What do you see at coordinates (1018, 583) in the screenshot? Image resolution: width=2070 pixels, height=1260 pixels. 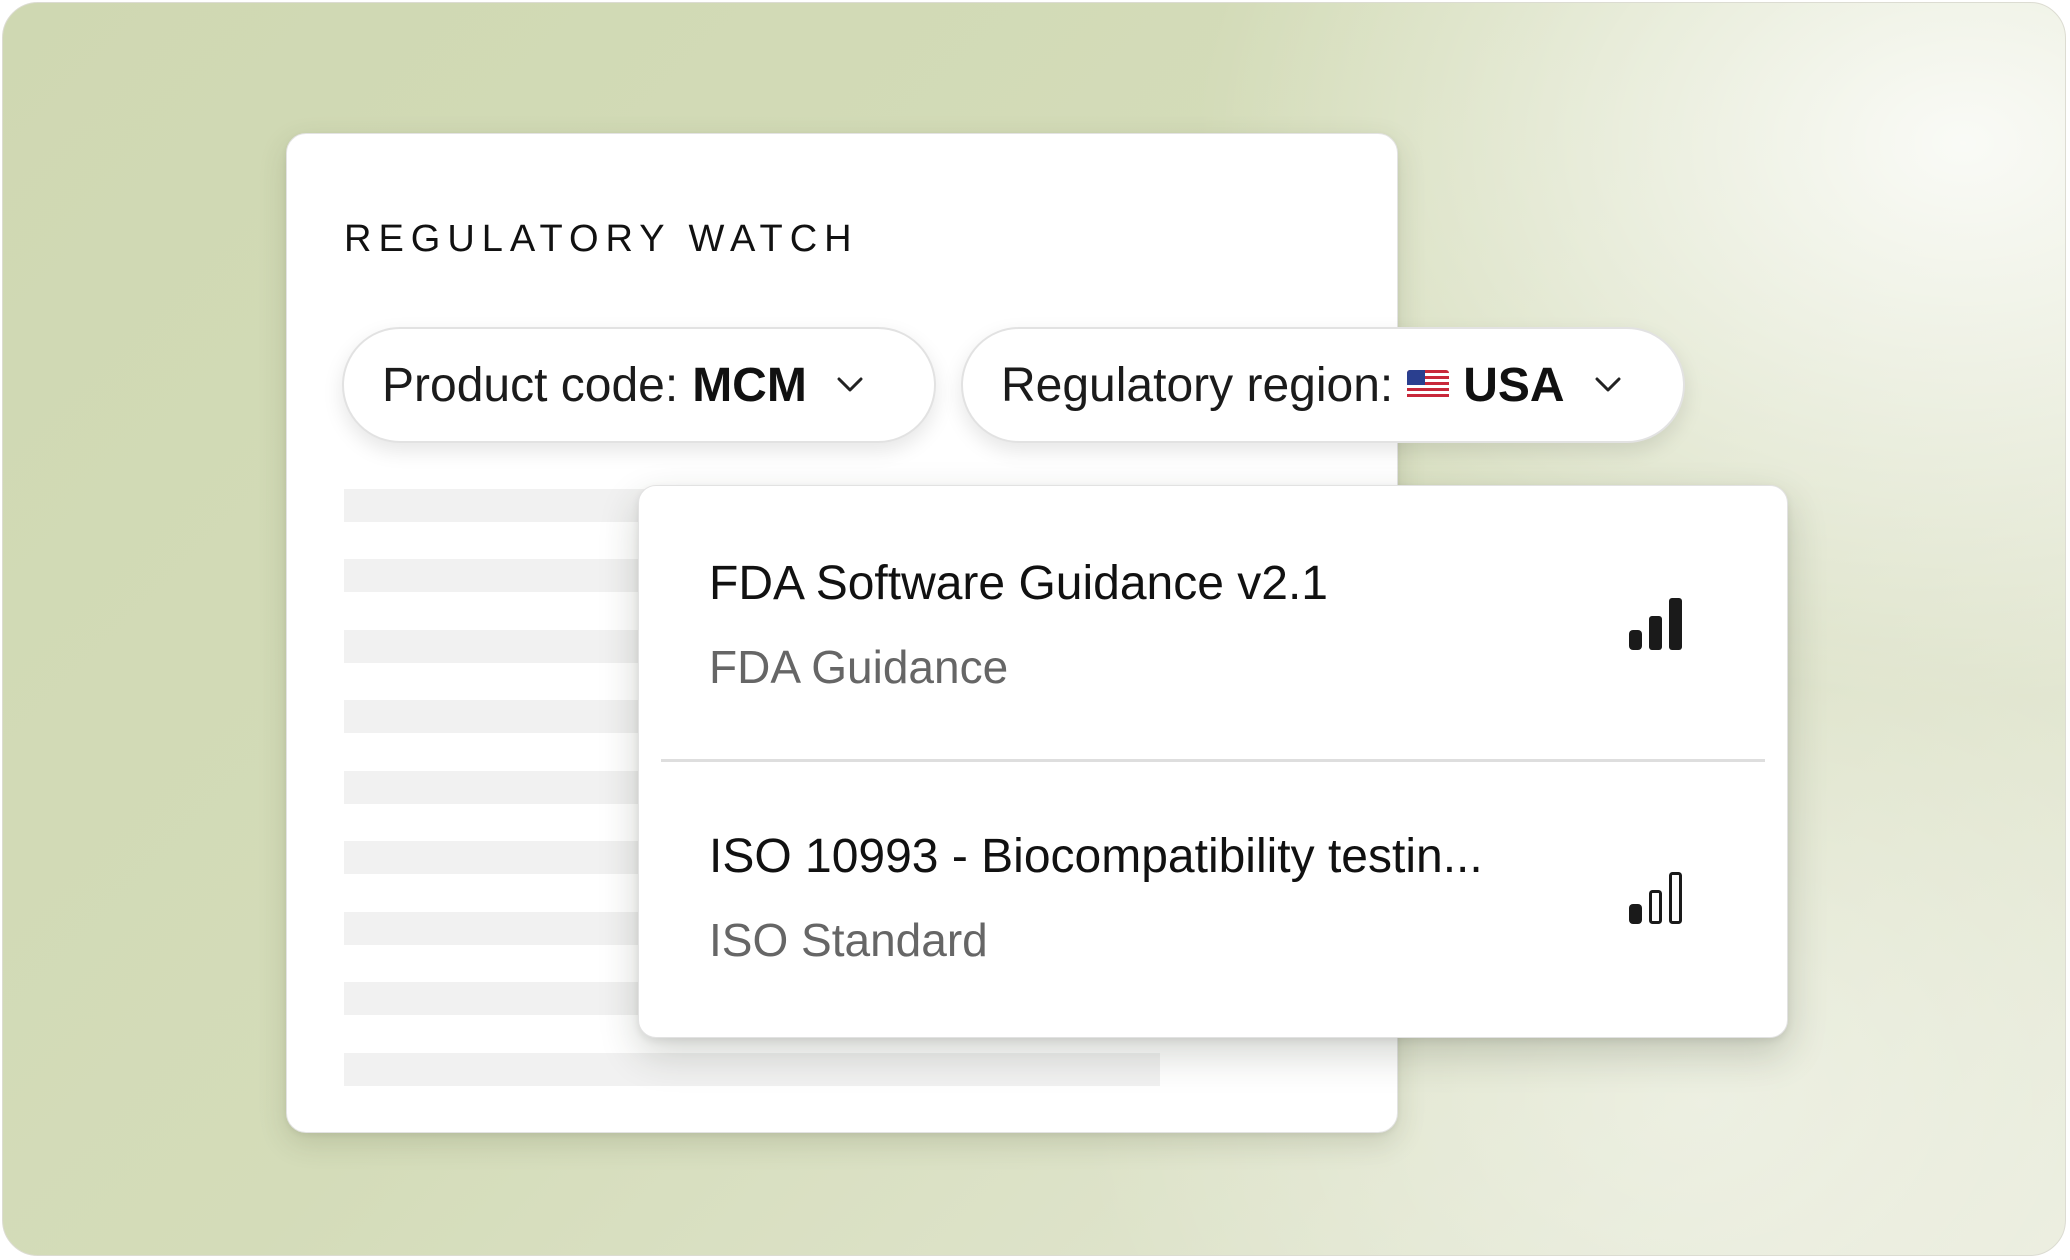 I see `result-title: FDA Software Guidance v2.1` at bounding box center [1018, 583].